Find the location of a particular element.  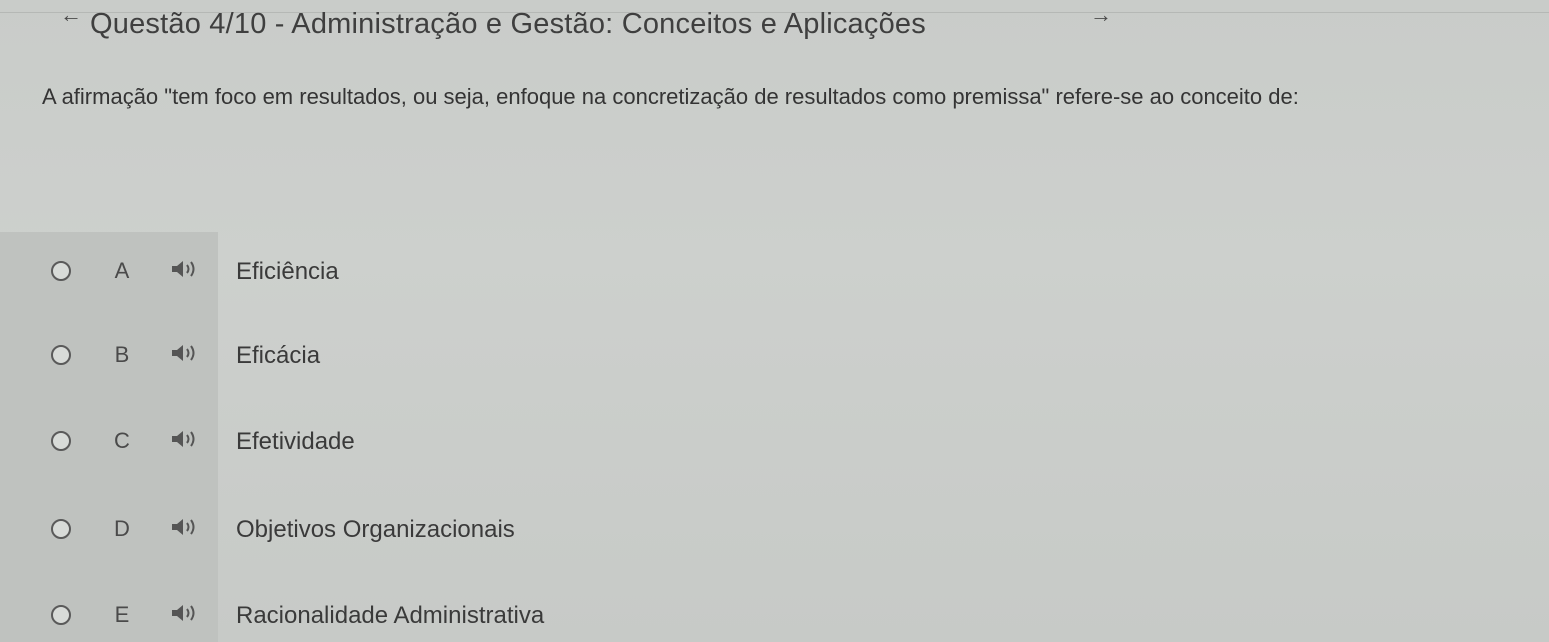

option-letter: C is located at coordinates (122, 440).